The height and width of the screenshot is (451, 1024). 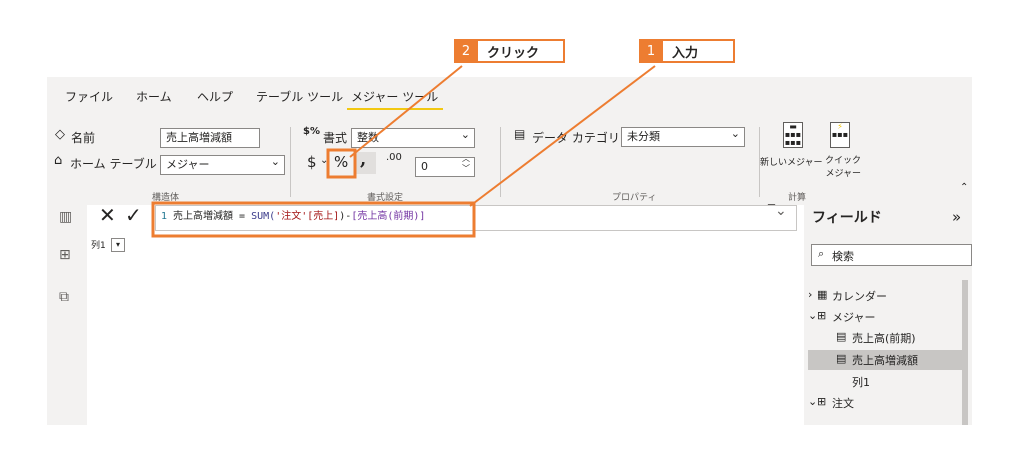 I want to click on callout-number: 2, so click(x=466, y=51).